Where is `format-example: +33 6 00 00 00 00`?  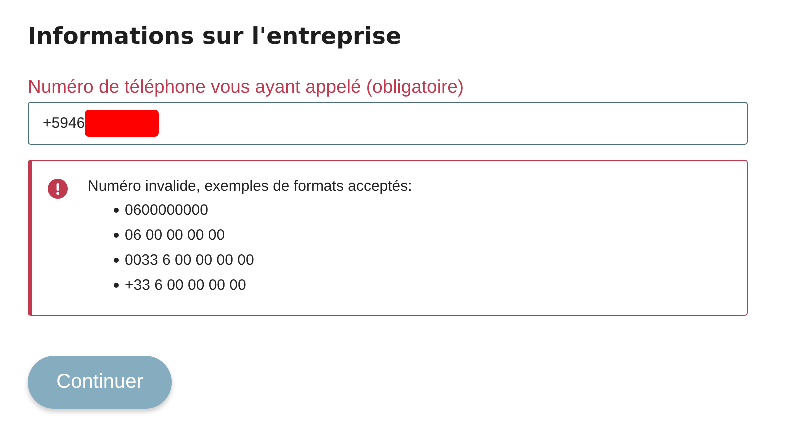
format-example: +33 6 00 00 00 00 is located at coordinates (185, 285).